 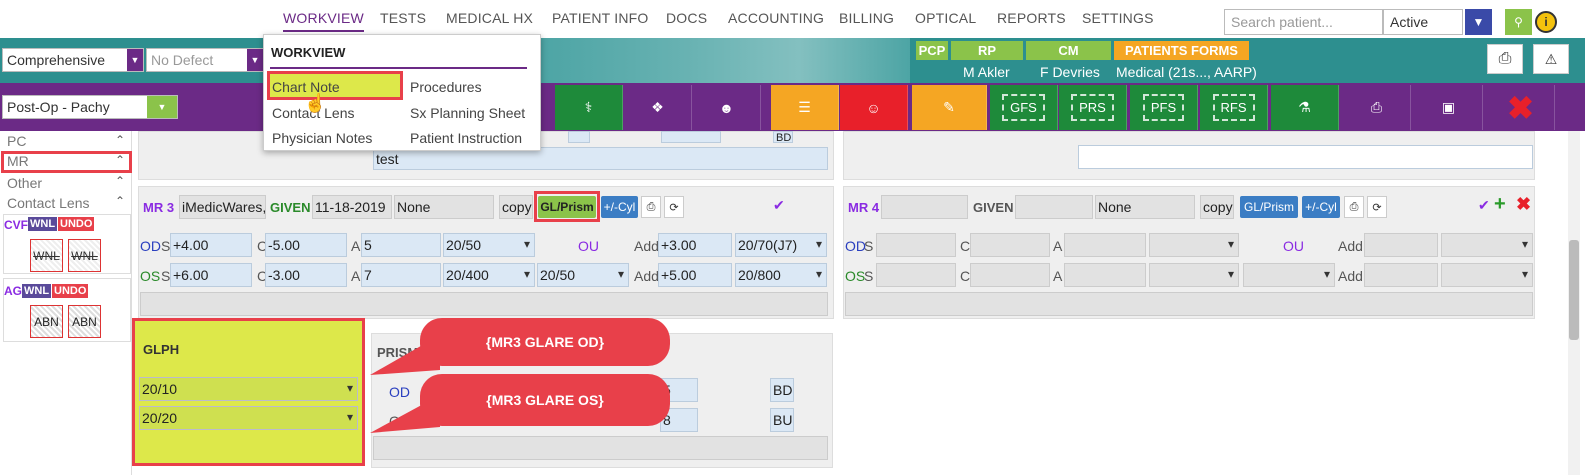 What do you see at coordinates (1093, 107) in the screenshot?
I see `prs-button: PRS` at bounding box center [1093, 107].